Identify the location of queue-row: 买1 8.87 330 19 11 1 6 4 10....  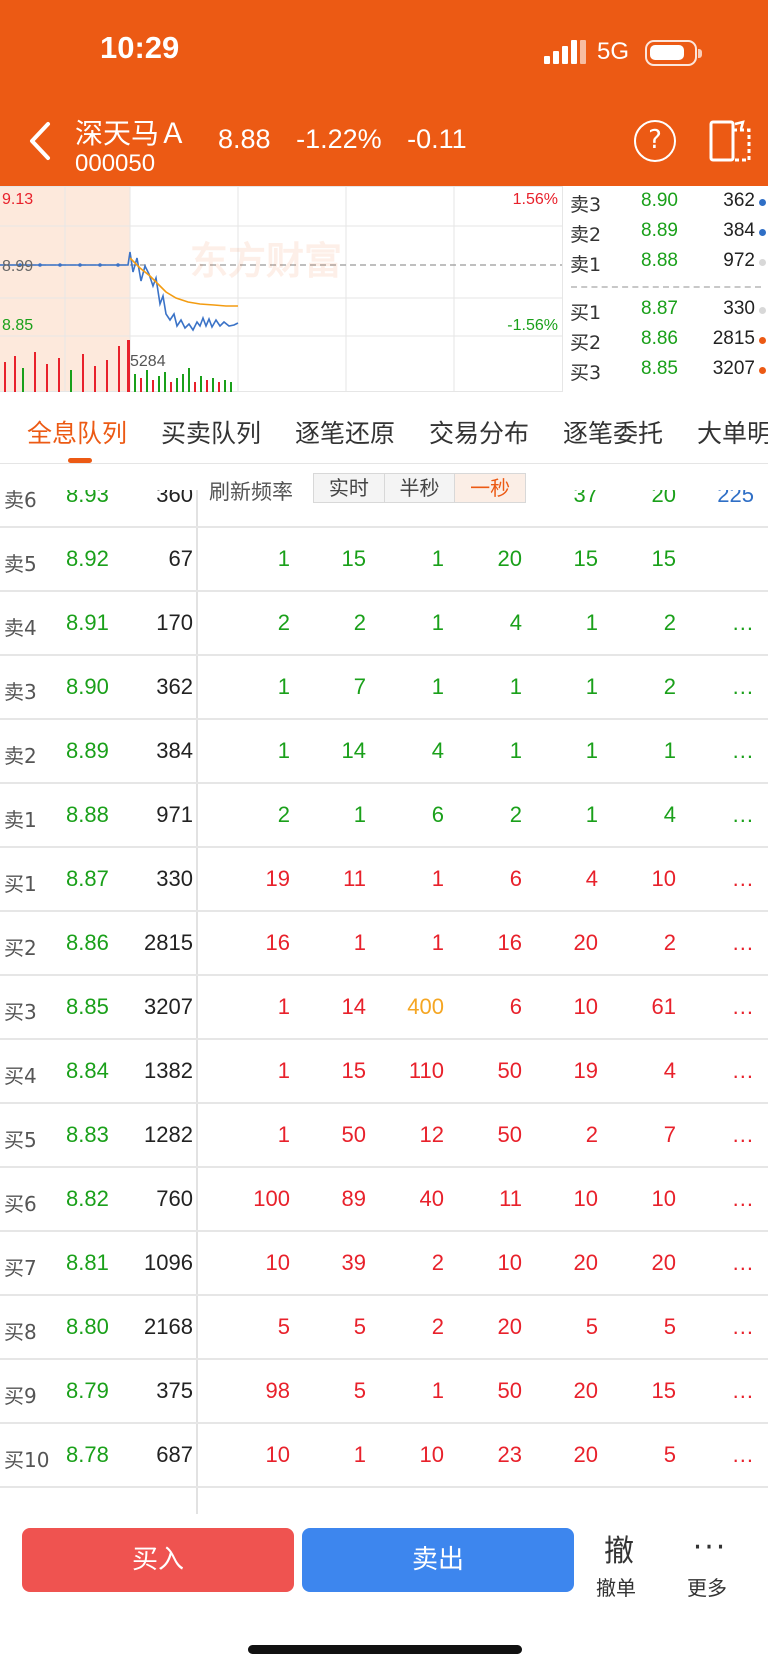
(384, 880).